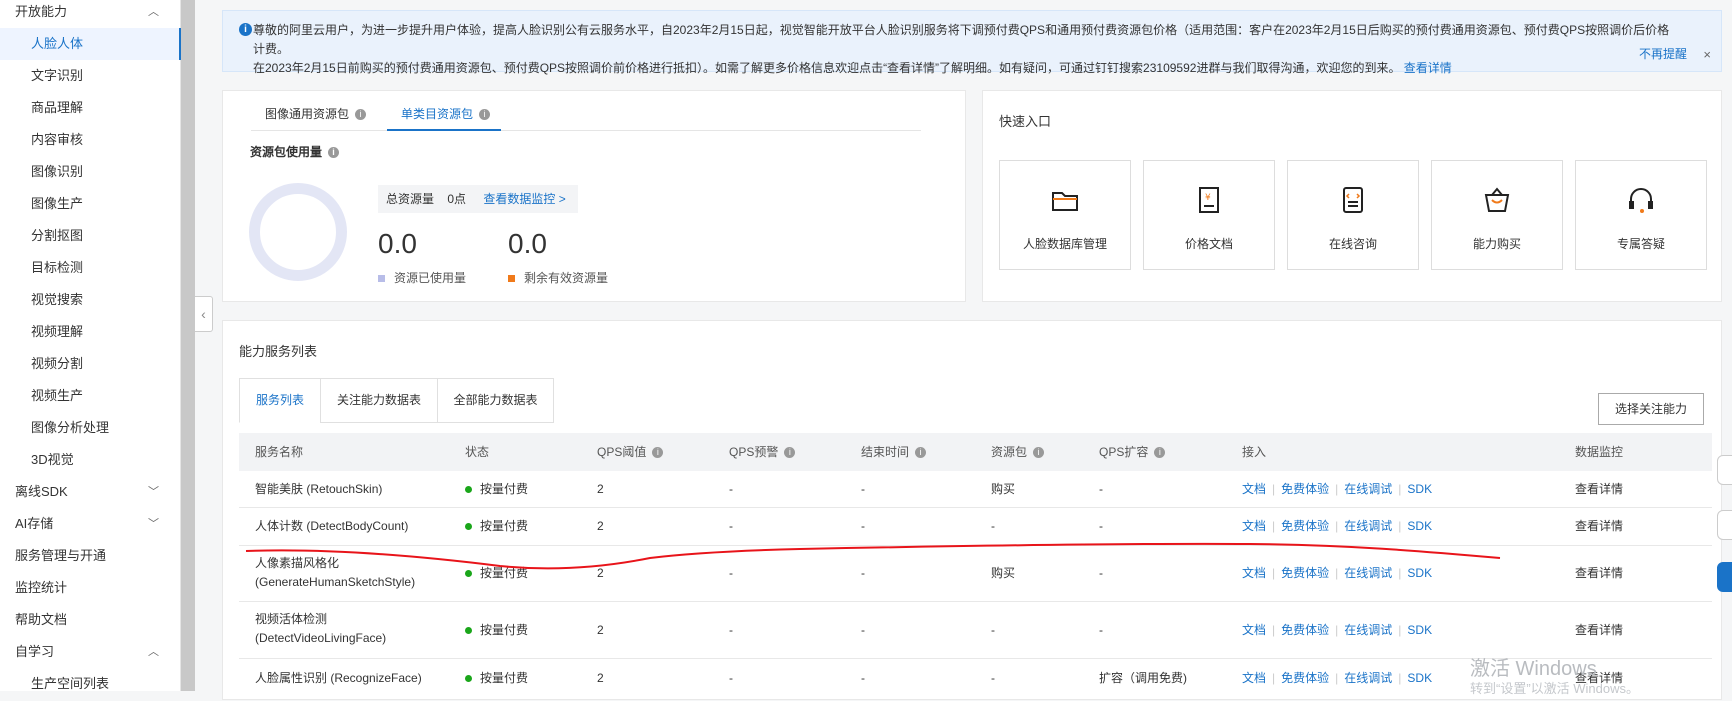 The image size is (1732, 701). Describe the element at coordinates (873, 556) in the screenshot. I see `red-annotation-stroke` at that location.